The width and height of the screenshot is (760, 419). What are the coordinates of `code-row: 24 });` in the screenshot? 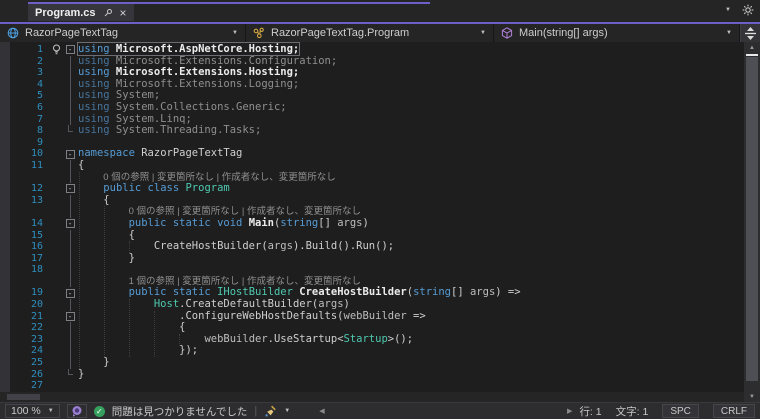 It's located at (377, 351).